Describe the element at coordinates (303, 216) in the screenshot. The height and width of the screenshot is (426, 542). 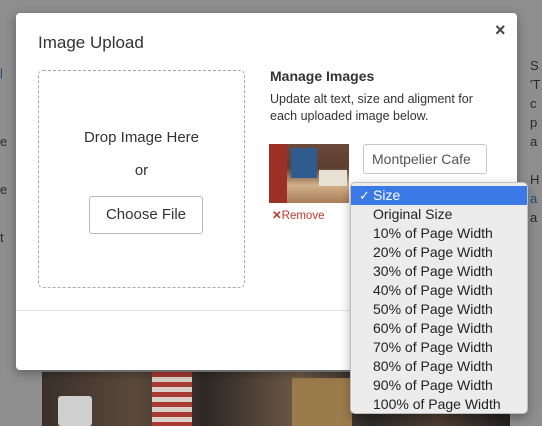
I see `remove-label: Remove` at that location.